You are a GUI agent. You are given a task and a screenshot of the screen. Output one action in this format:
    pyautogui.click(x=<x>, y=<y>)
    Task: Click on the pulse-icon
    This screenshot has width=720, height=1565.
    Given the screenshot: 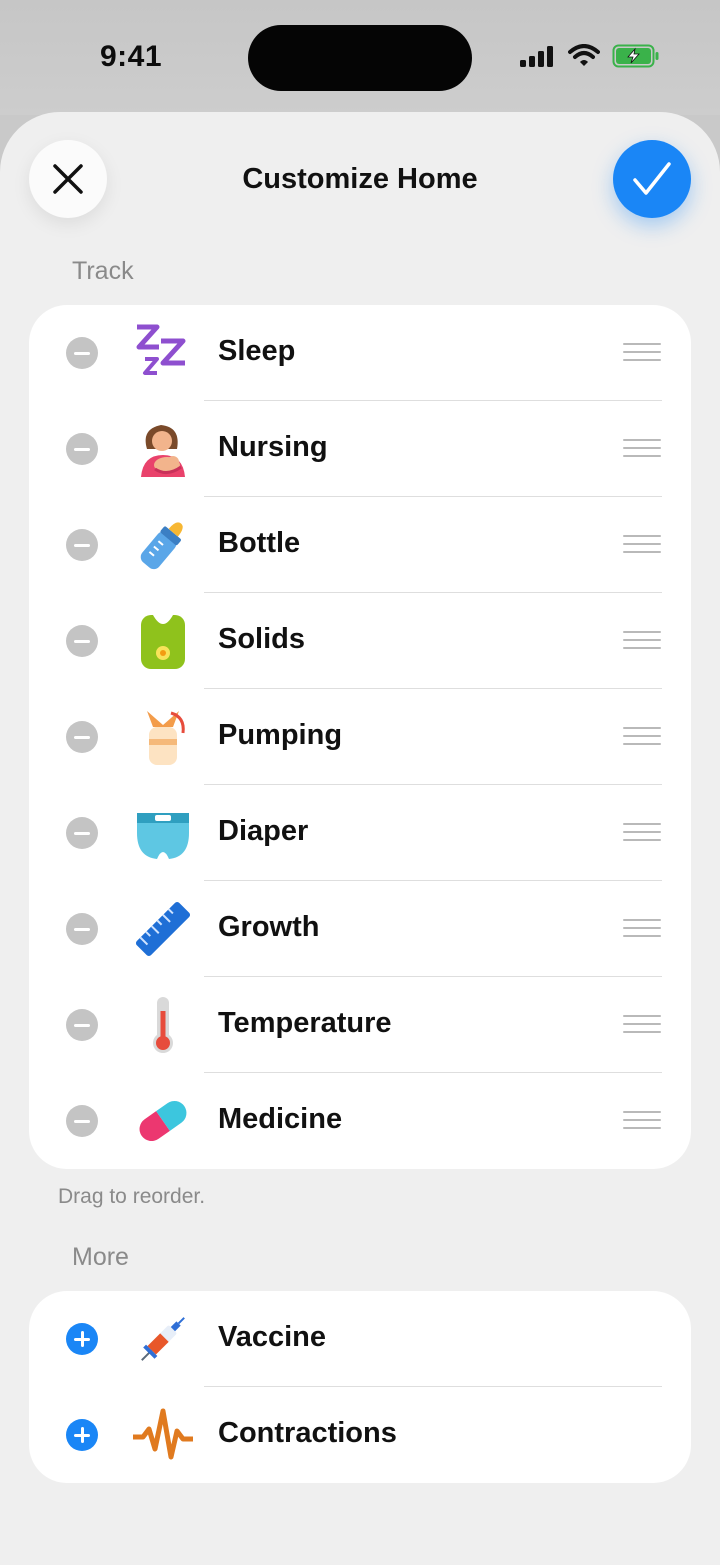 What is the action you would take?
    pyautogui.click(x=163, y=1434)
    